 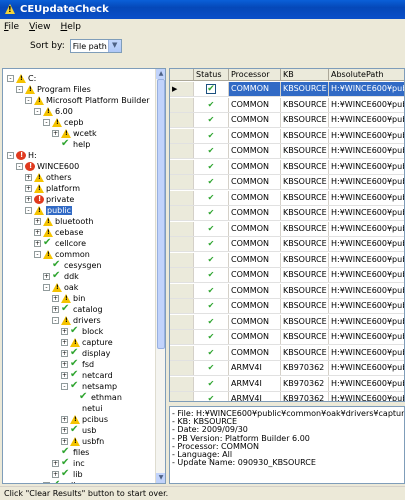 I want to click on tree-node: + wcetk, so click(x=74, y=133).